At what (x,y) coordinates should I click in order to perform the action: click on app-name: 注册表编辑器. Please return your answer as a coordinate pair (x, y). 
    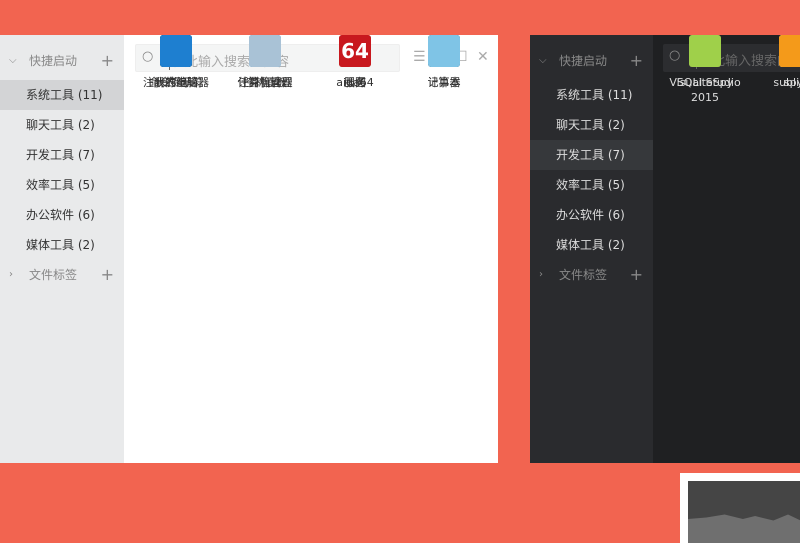
    Looking at the image, I should click on (176, 82).